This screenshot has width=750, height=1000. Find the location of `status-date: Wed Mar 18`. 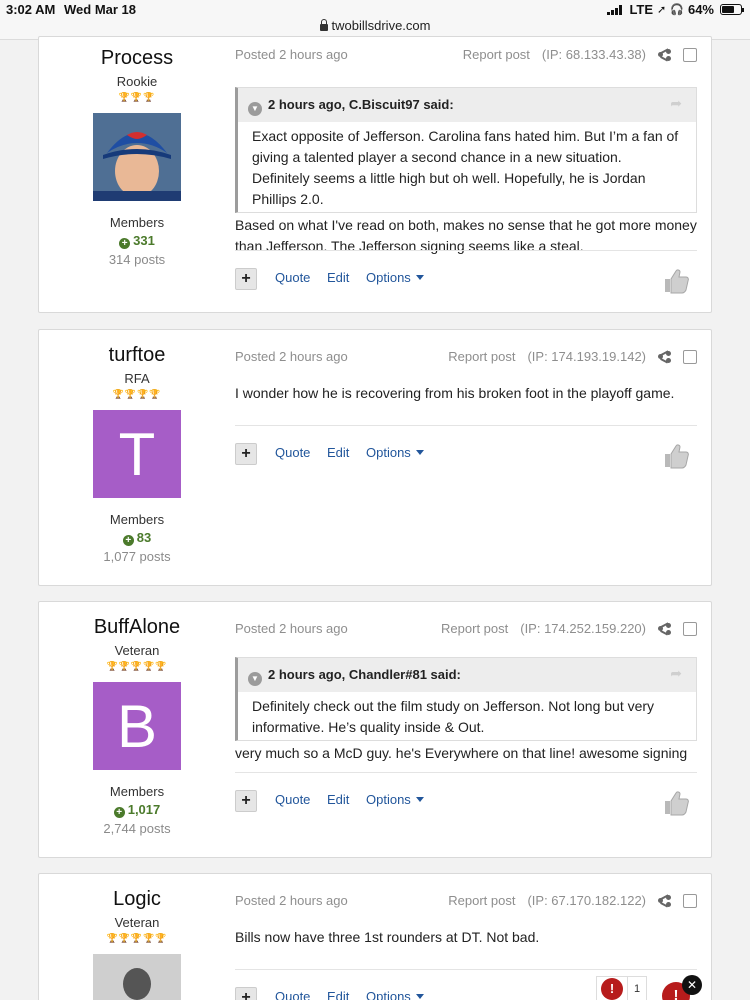

status-date: Wed Mar 18 is located at coordinates (100, 9).